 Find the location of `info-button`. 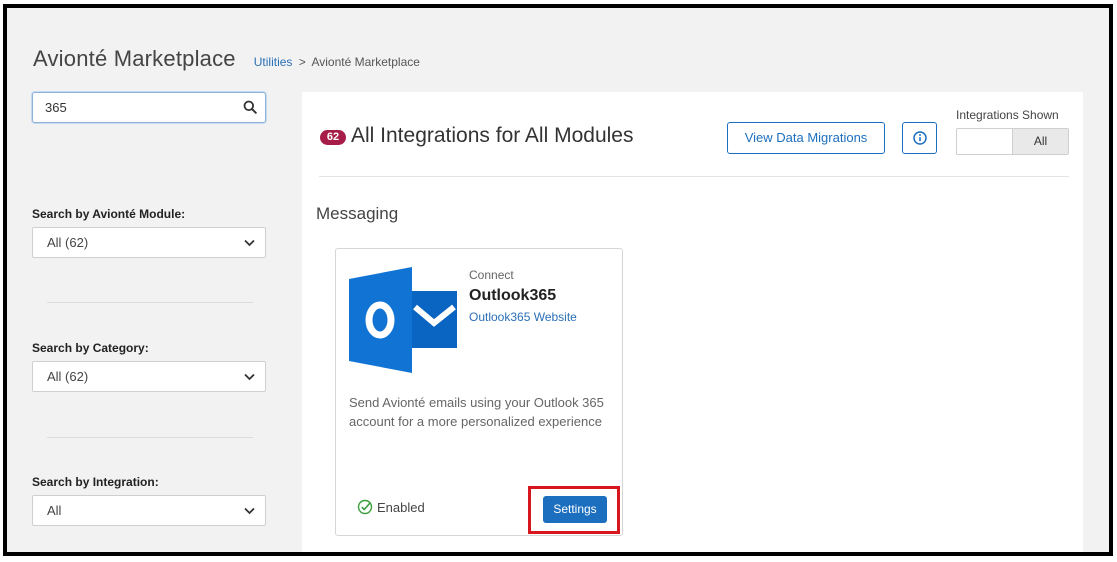

info-button is located at coordinates (919, 138).